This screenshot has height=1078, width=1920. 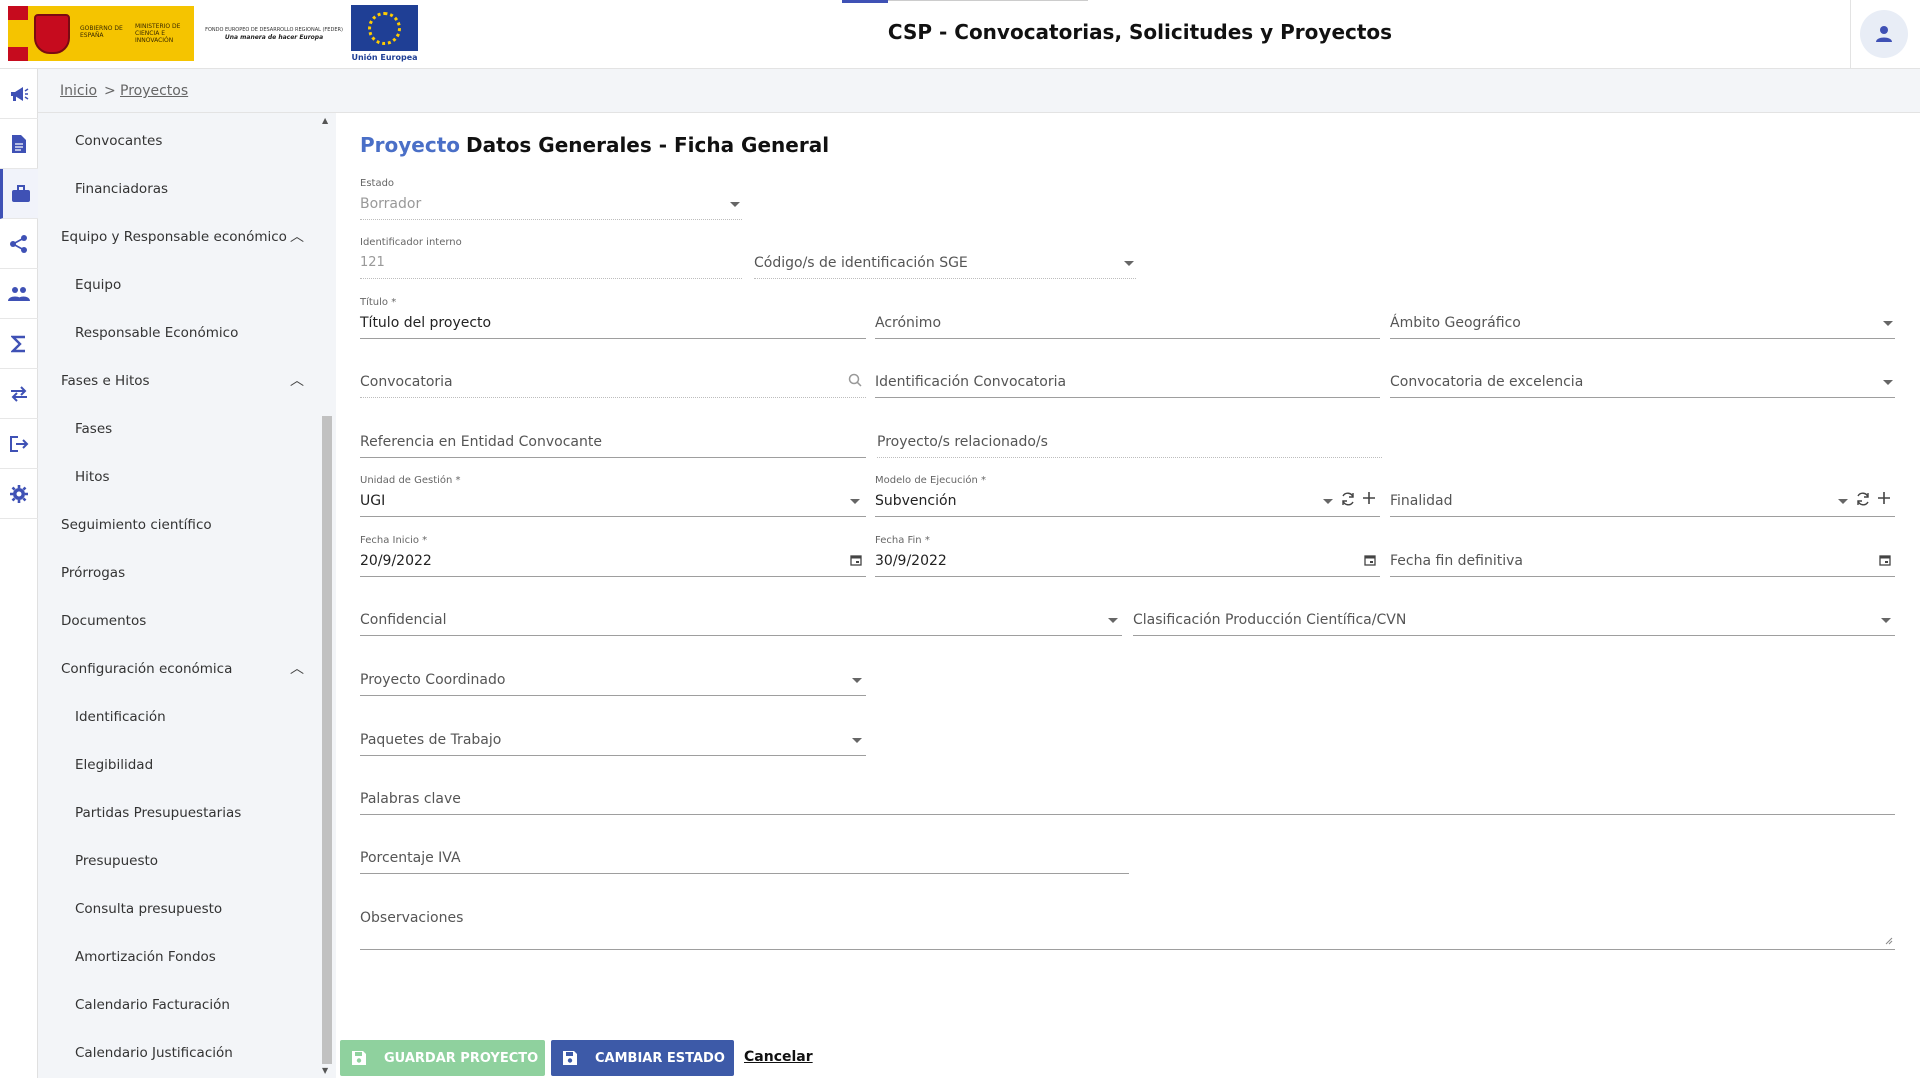 I want to click on rail-proyectos, so click(x=19, y=194).